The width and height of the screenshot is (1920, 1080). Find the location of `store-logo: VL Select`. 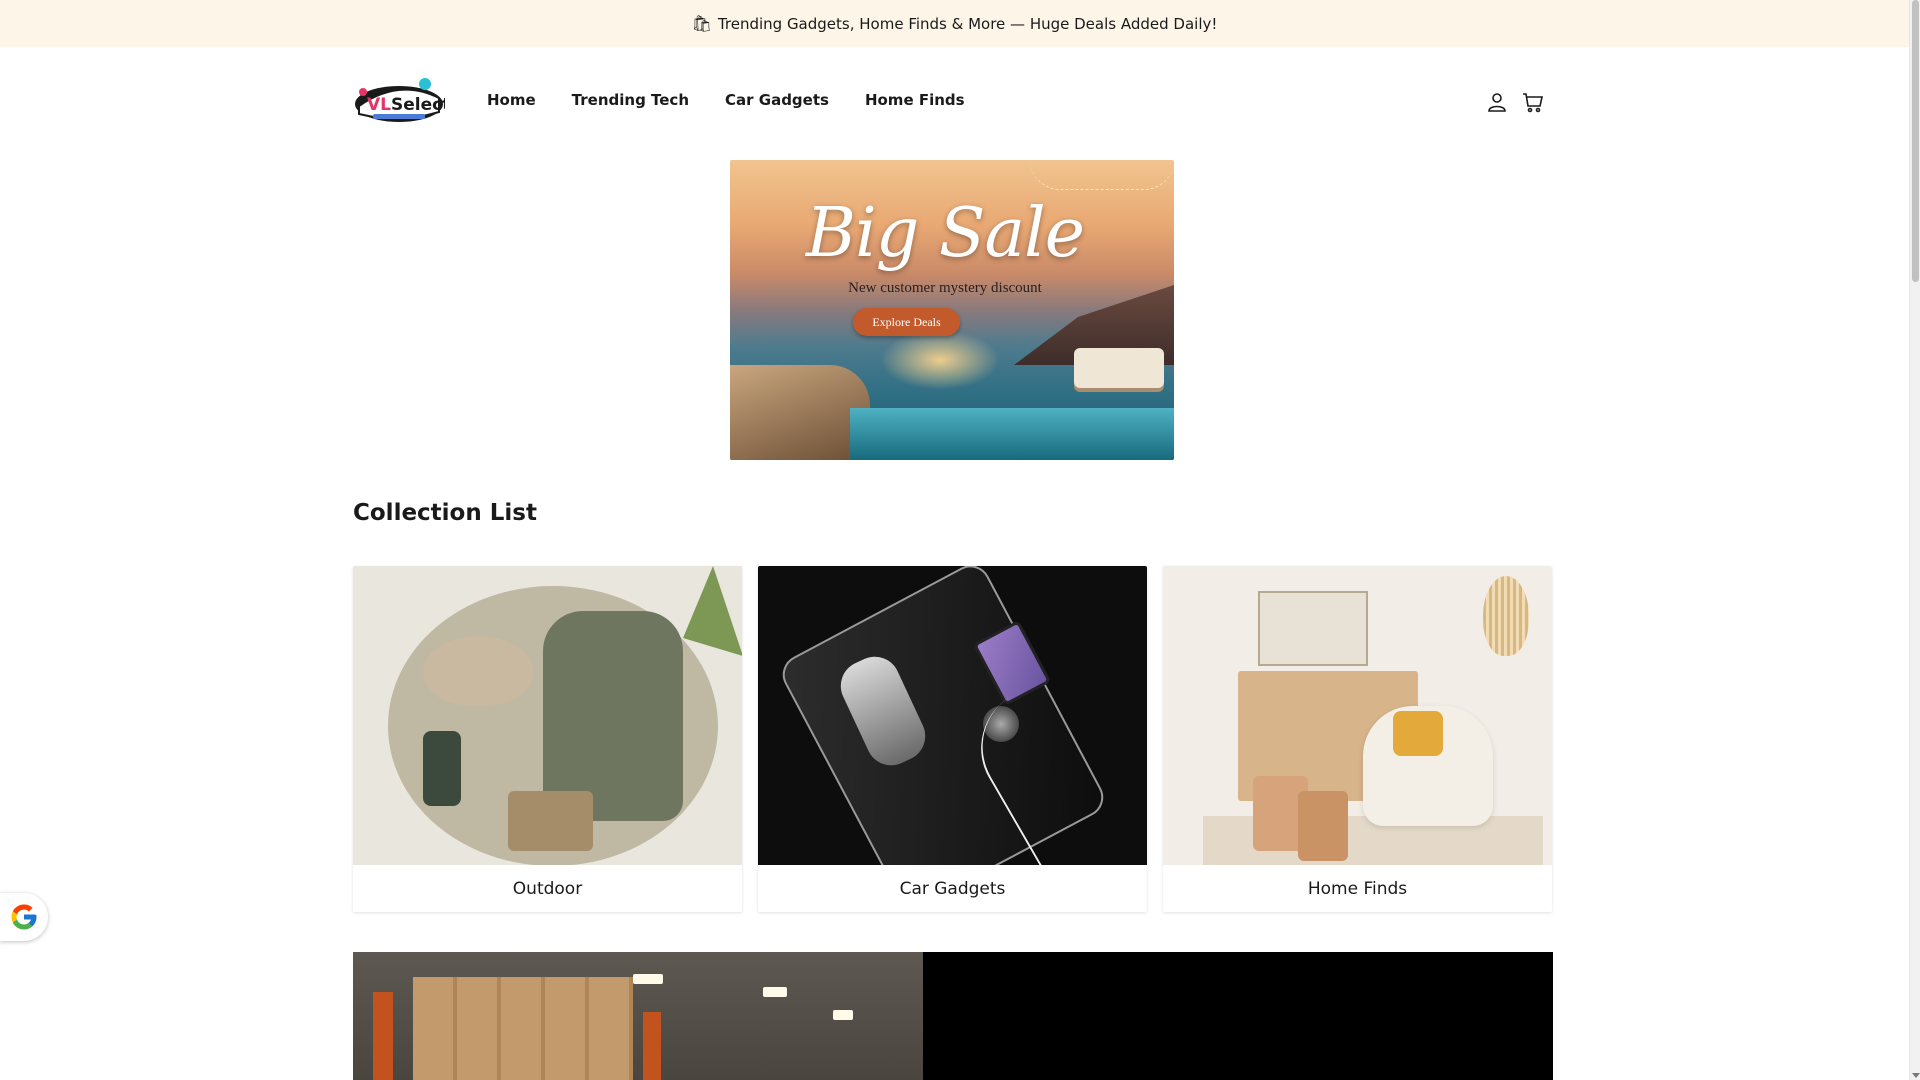

store-logo: VL Select is located at coordinates (401, 100).